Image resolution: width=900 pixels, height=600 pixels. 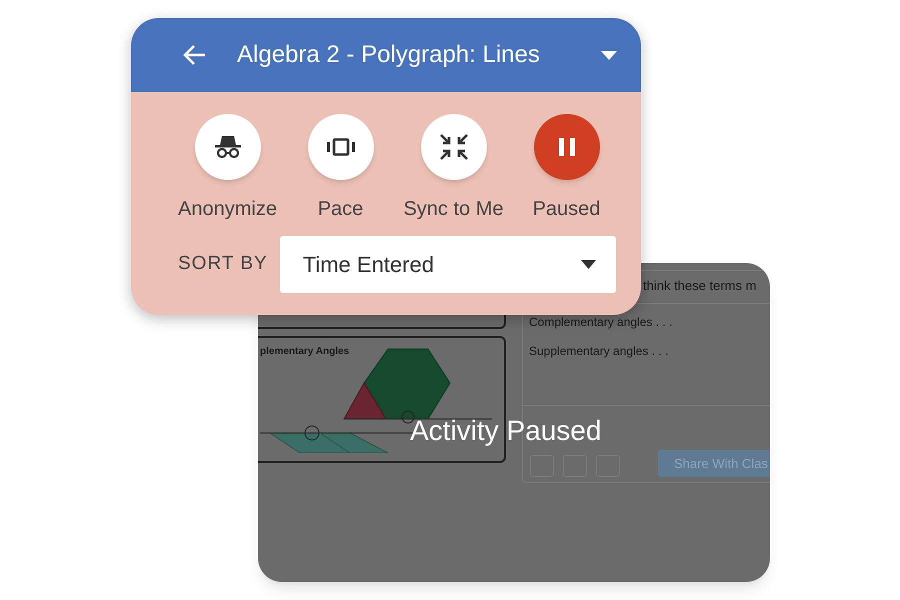 I want to click on card-title: plementary Angles, so click(x=305, y=352).